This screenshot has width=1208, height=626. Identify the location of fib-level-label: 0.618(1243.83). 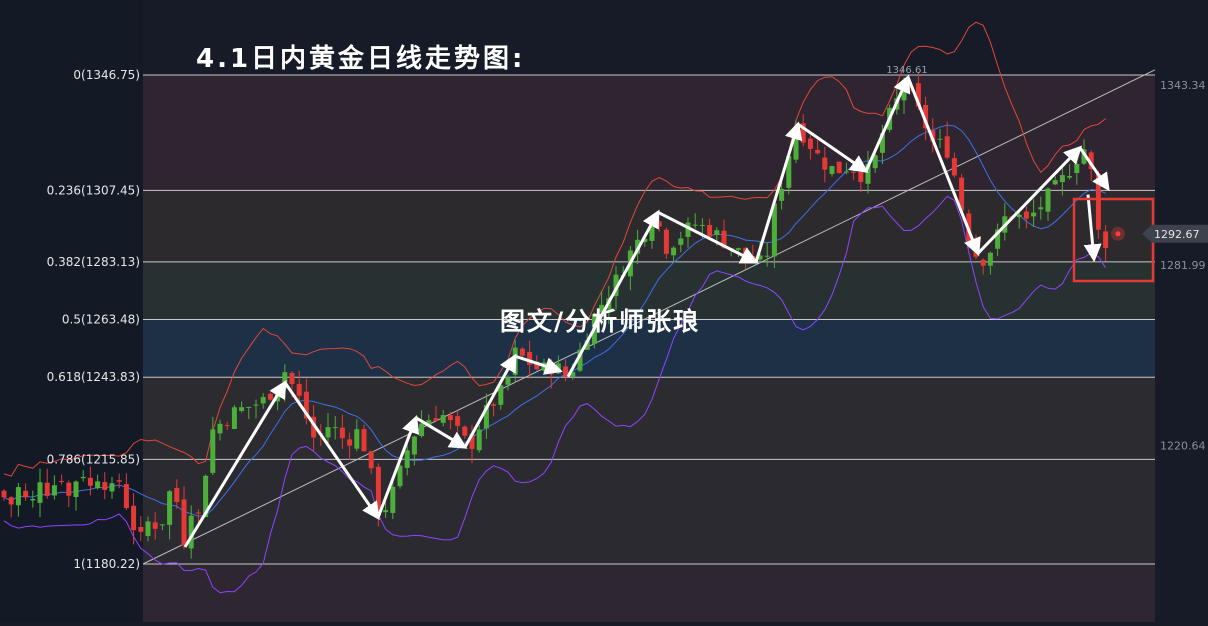
(93, 377).